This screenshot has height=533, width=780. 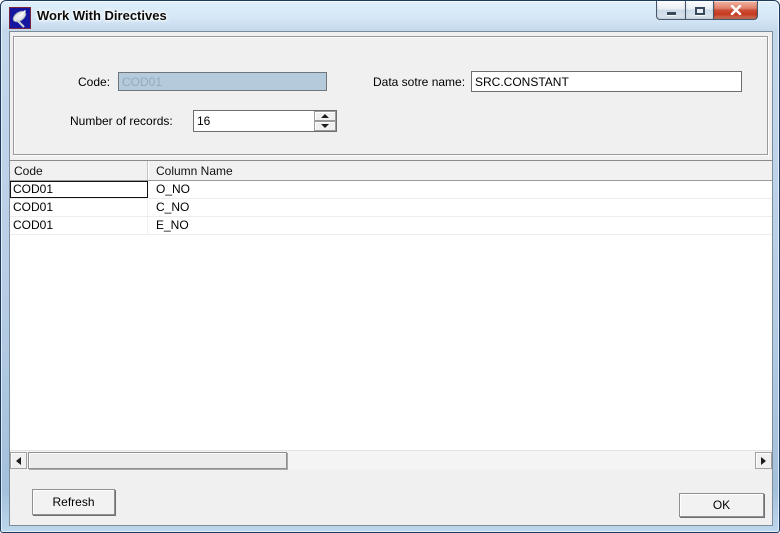 I want to click on arrow-right-icon, so click(x=763, y=460).